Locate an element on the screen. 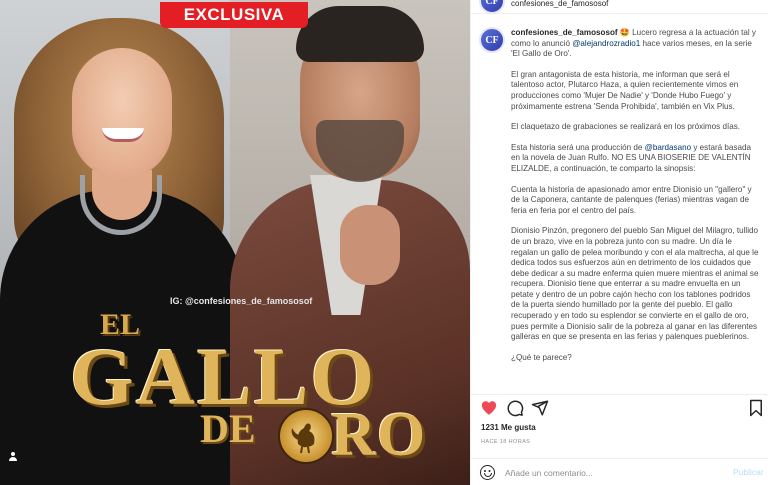 The width and height of the screenshot is (768, 485). actions-bar is located at coordinates (619, 407).